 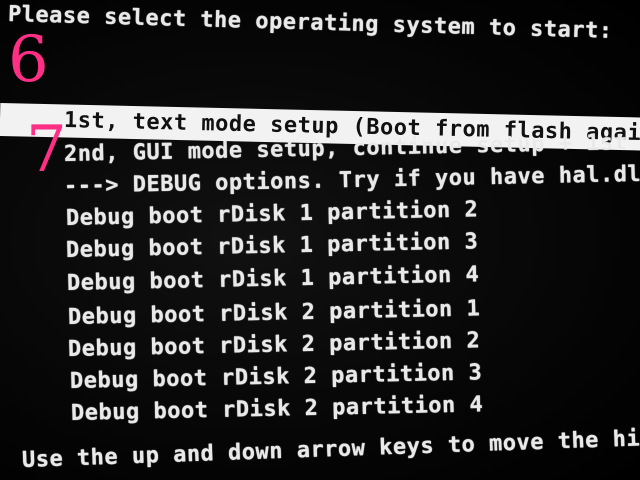 I want to click on boot-menu-item-debug-rdisk2-p4: Debug boot rDisk 2 partition 4, so click(x=277, y=409).